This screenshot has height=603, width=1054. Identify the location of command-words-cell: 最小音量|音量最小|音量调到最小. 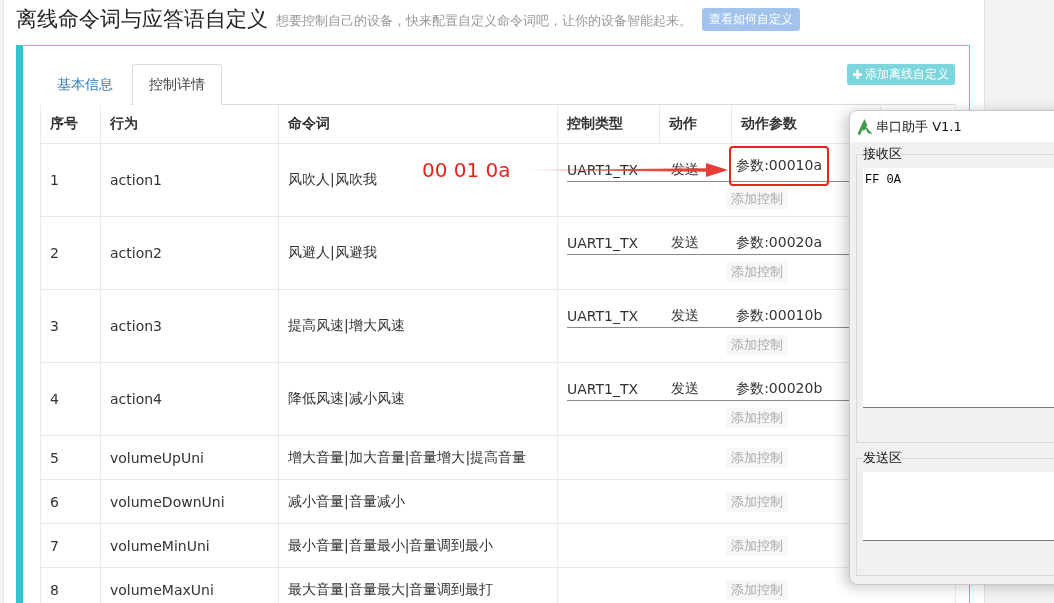
(418, 545).